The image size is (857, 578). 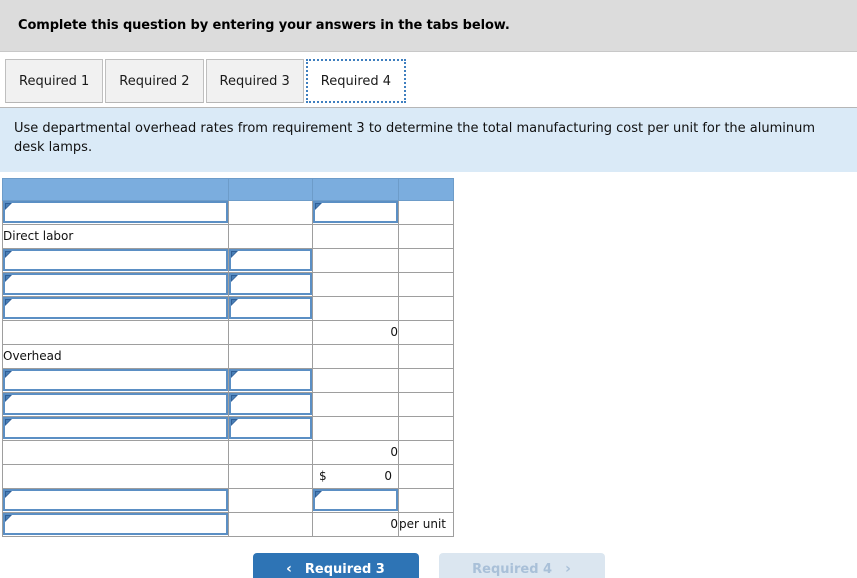 I want to click on tab-label: Required 1, so click(x=54, y=81).